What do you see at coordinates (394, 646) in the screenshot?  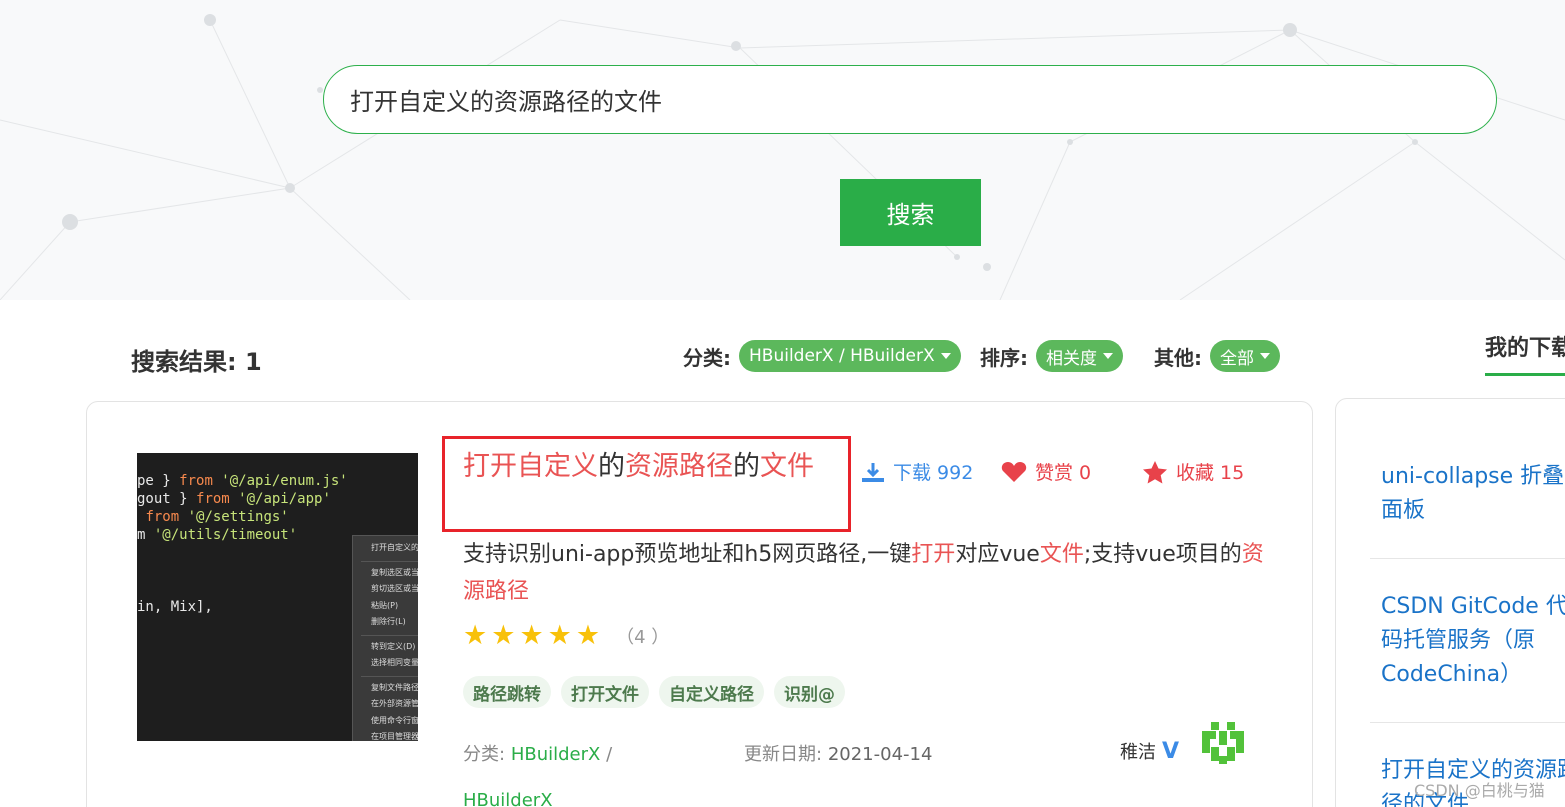 I see `menu-item: 转到定义(D) [Alt+鼠标单击]F12` at bounding box center [394, 646].